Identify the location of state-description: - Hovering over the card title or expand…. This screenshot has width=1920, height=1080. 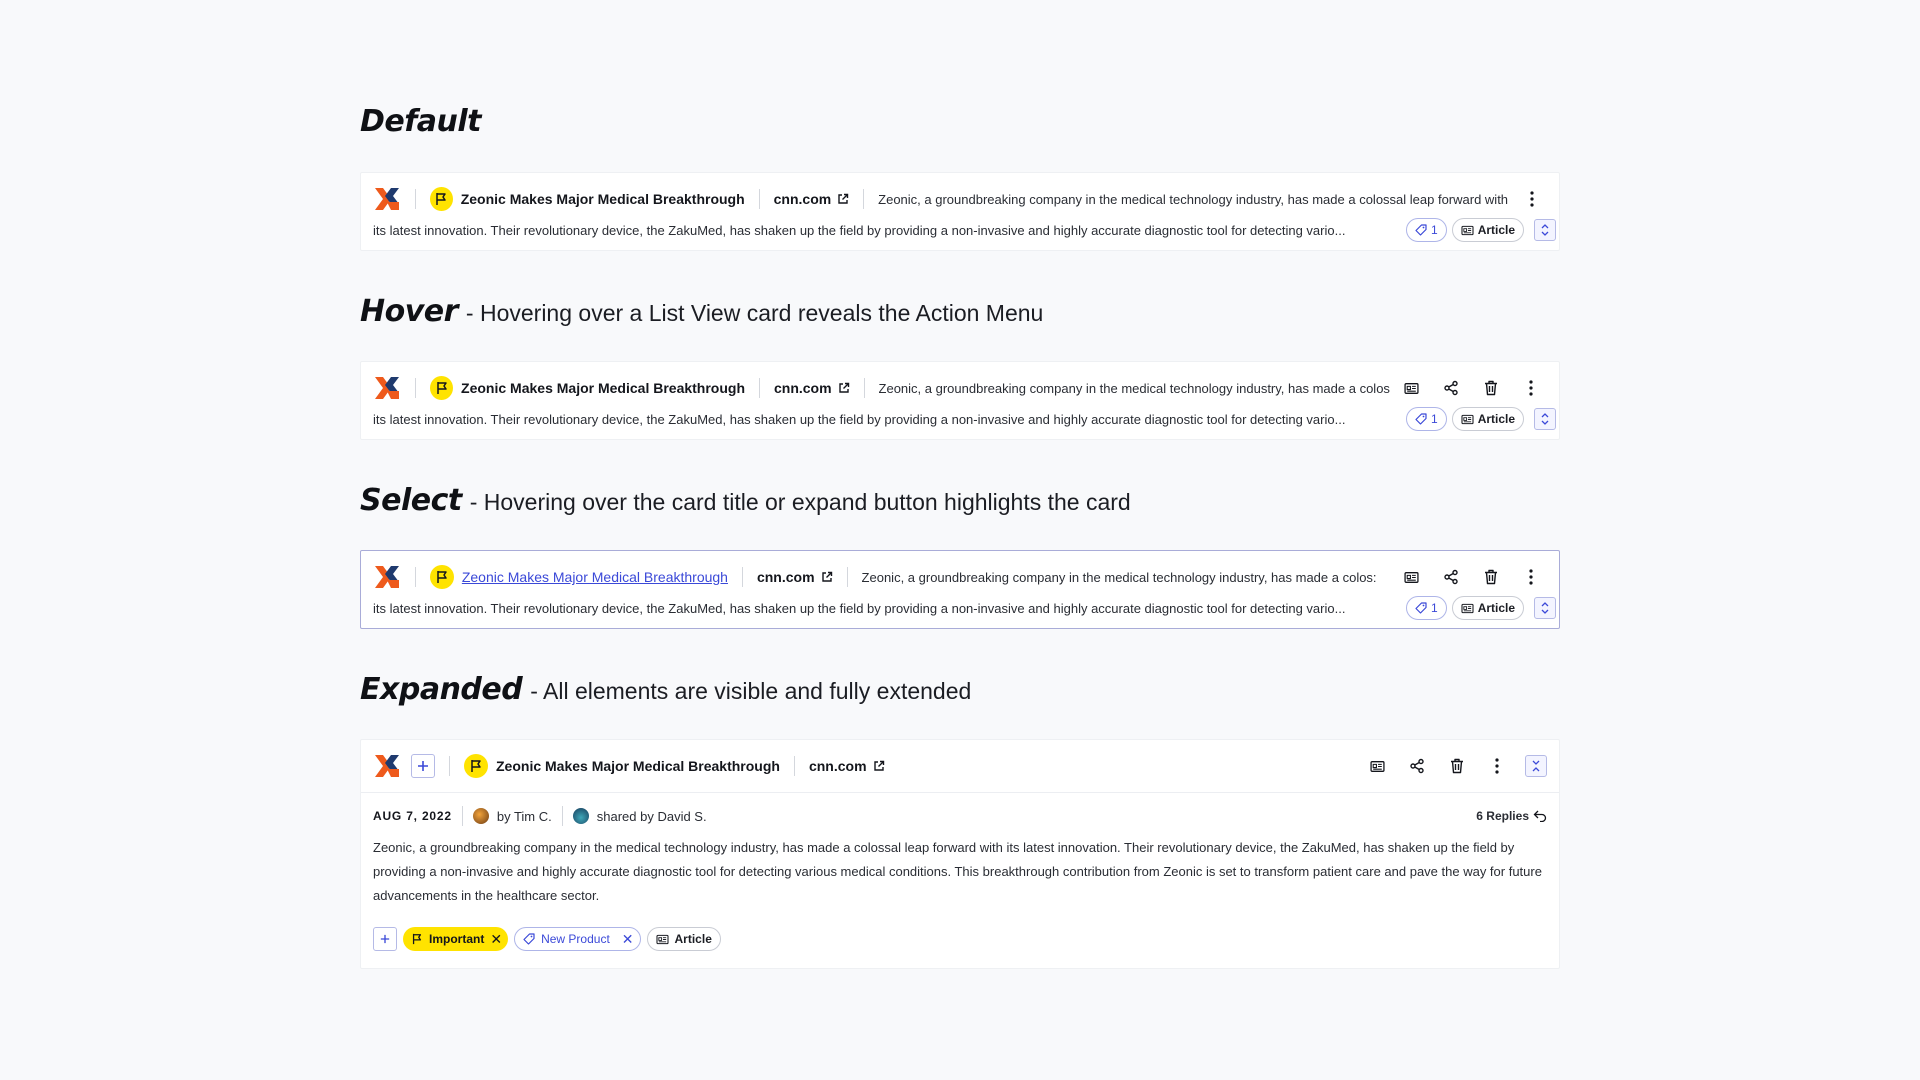
(800, 502).